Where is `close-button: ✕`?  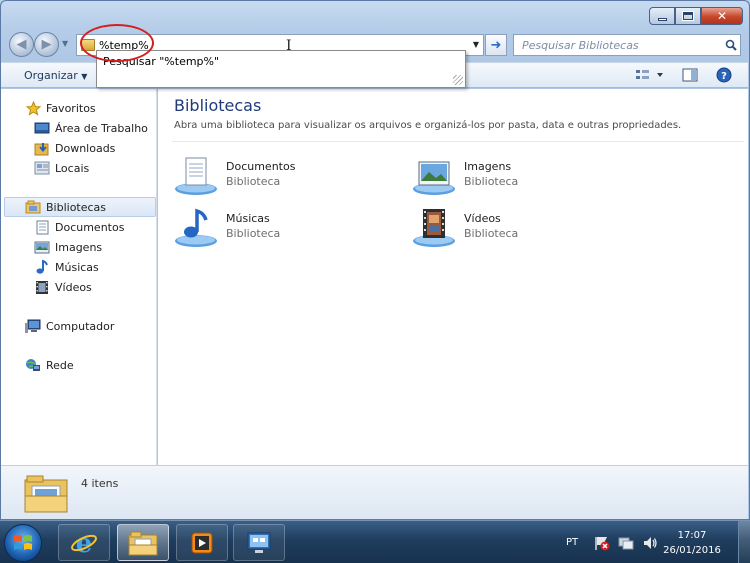 close-button: ✕ is located at coordinates (722, 16).